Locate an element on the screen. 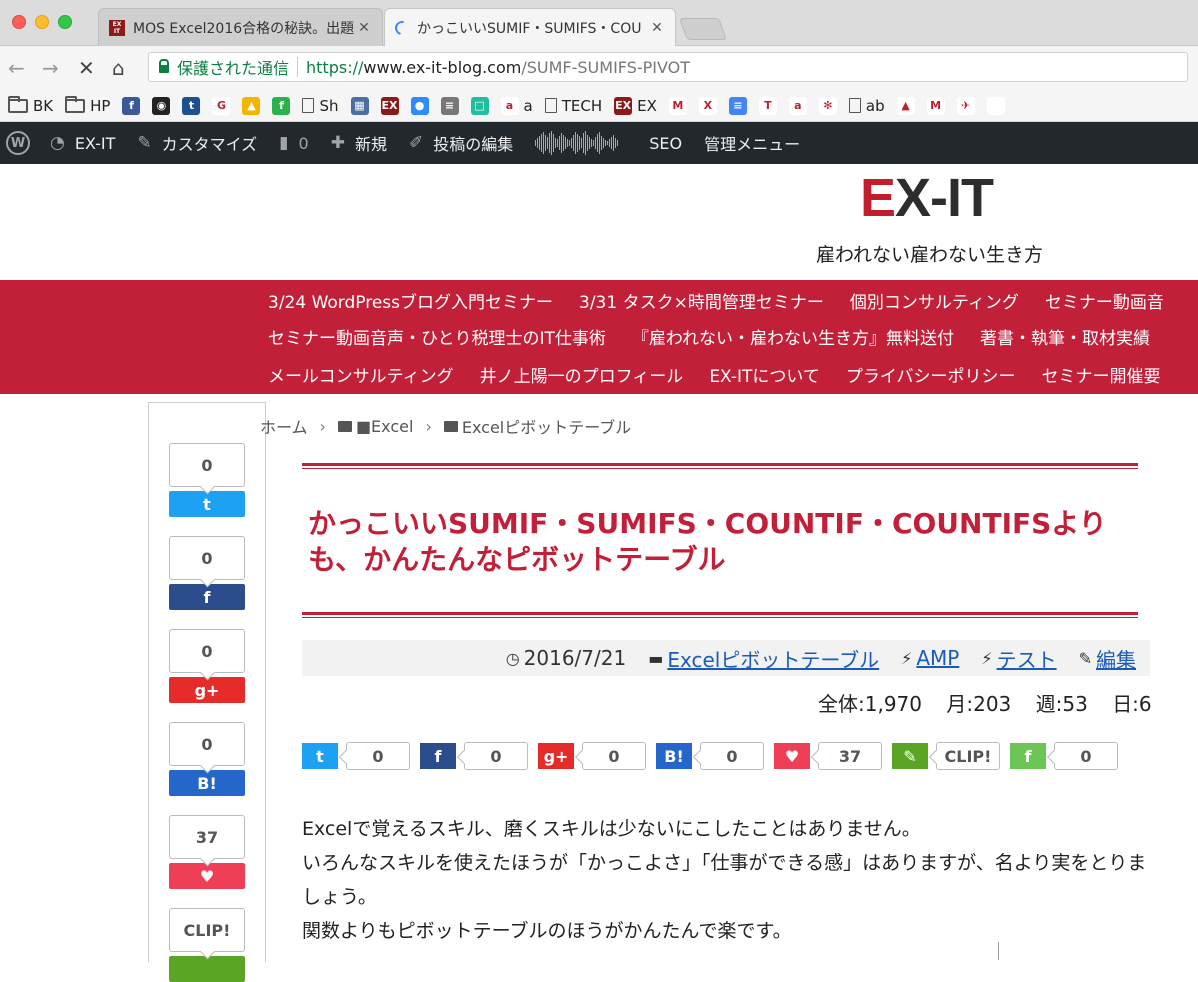 This screenshot has width=1198, height=982. bookmark-item: TECH is located at coordinates (573, 105).